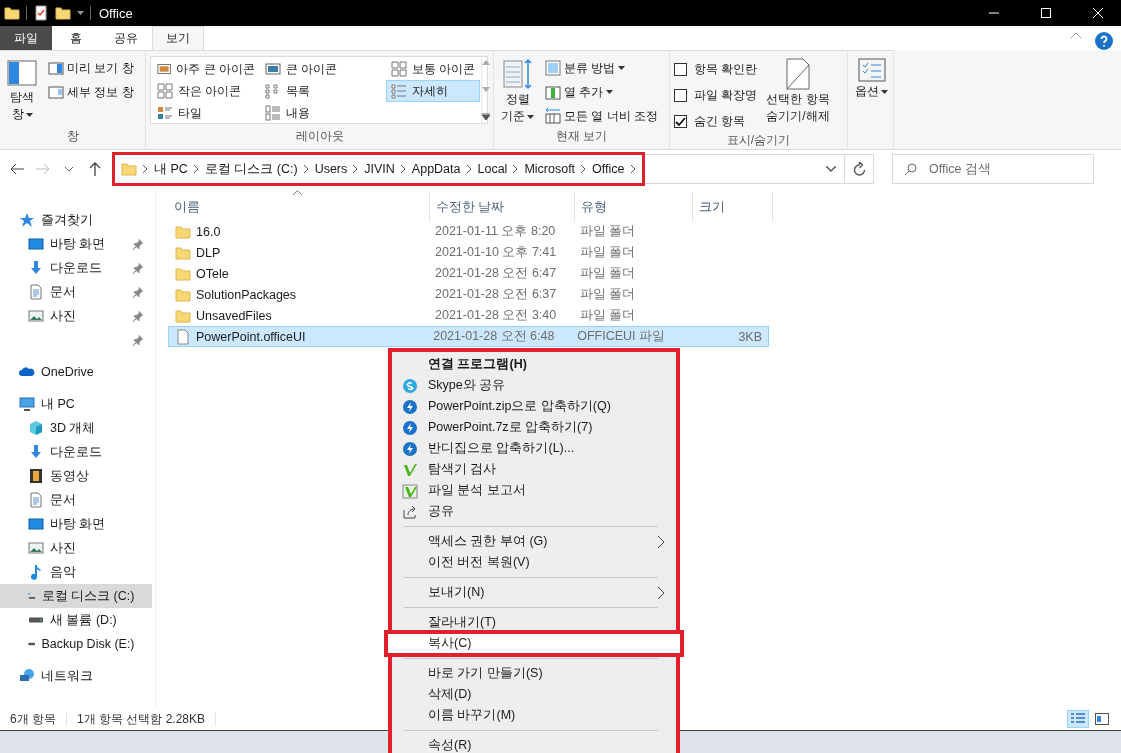  I want to click on file-row: UnsavedFiles 2021-01-28 오전 3:40 파일 폴더, so click(468, 315).